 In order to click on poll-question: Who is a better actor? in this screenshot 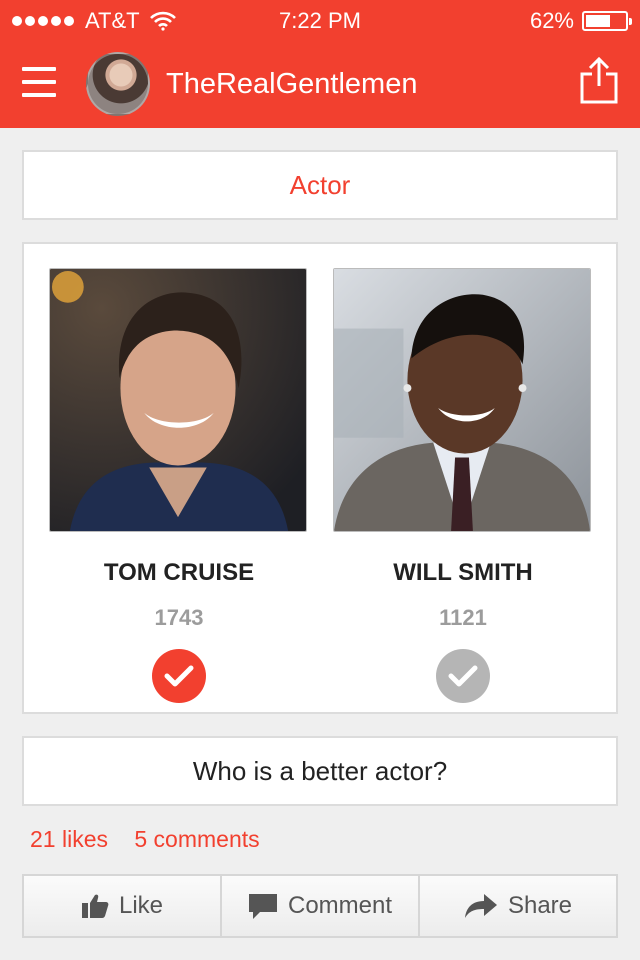, I will do `click(320, 771)`.